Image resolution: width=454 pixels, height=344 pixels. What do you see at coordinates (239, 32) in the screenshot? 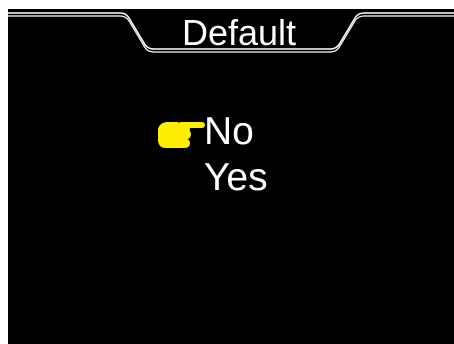
I see `screen-title: Default` at bounding box center [239, 32].